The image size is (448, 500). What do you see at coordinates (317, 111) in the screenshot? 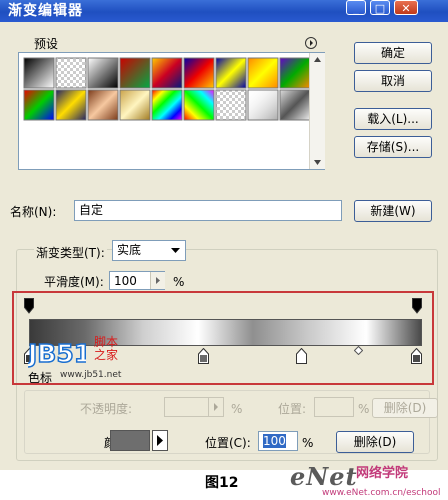
I see `presets-scrollbar` at bounding box center [317, 111].